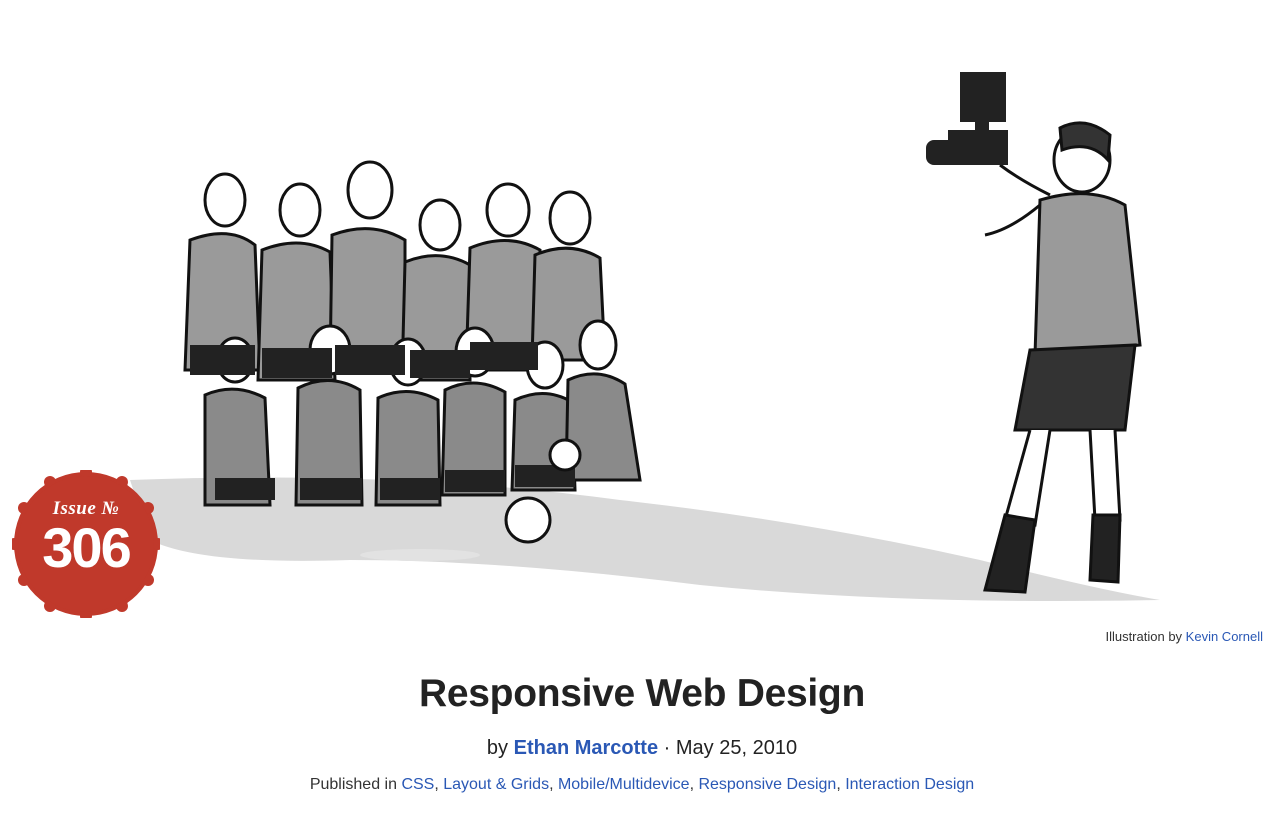 The width and height of the screenshot is (1284, 818). I want to click on author-link: Ethan Marcotte, so click(586, 748).